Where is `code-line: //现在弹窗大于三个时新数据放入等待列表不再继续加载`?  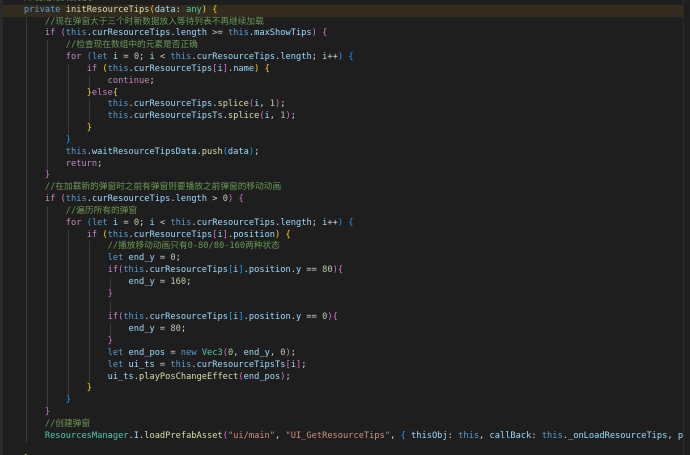 code-line: //现在弹窗大于三个时新数据放入等待列表不再继续加载 is located at coordinates (346, 22).